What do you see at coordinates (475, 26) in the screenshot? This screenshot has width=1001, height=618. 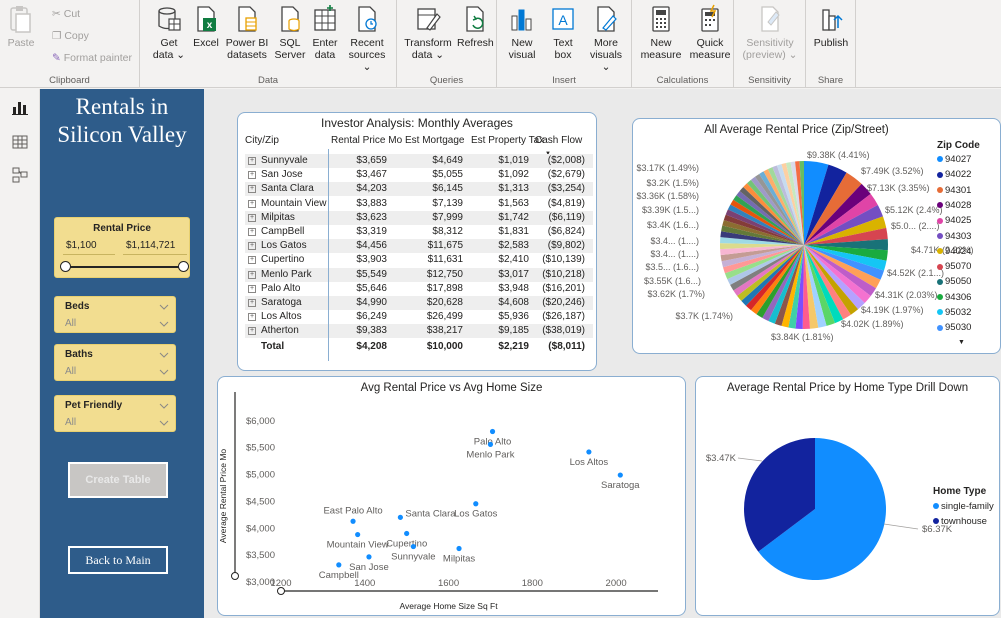 I see `refresh-button: Refresh` at bounding box center [475, 26].